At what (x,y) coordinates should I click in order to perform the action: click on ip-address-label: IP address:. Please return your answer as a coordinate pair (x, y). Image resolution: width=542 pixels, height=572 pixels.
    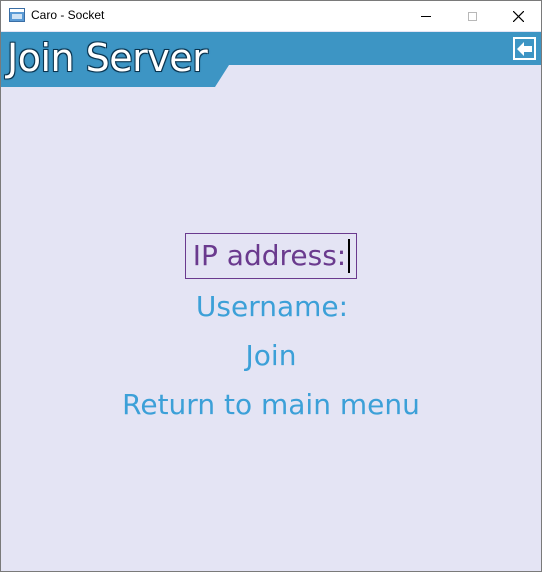
    Looking at the image, I should click on (269, 255).